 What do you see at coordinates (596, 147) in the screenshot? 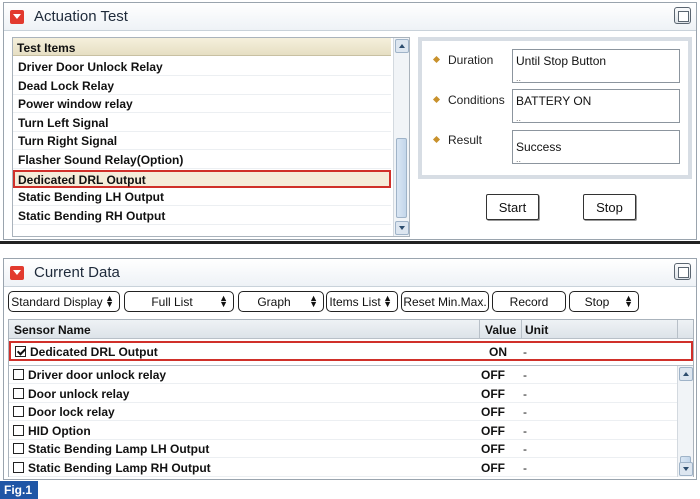
I see `result-value: Success` at bounding box center [596, 147].